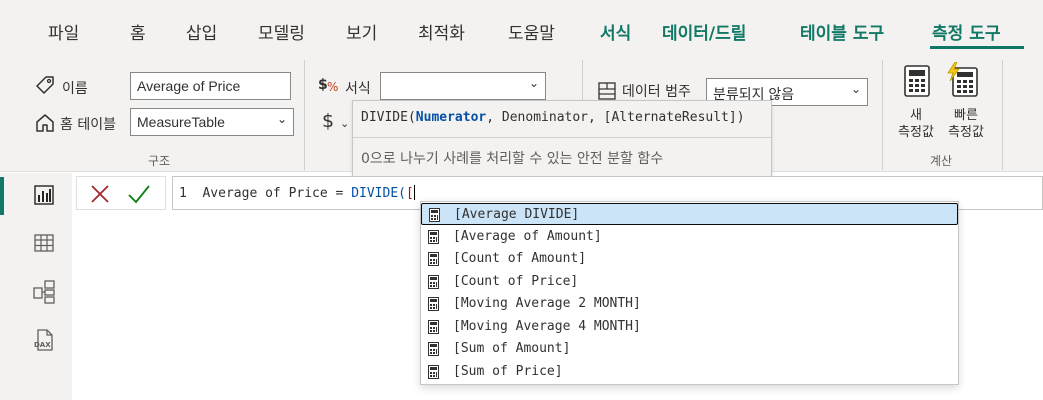 Image resolution: width=1043 pixels, height=400 pixels. What do you see at coordinates (281, 31) in the screenshot?
I see `tab-modeling: 모델링` at bounding box center [281, 31].